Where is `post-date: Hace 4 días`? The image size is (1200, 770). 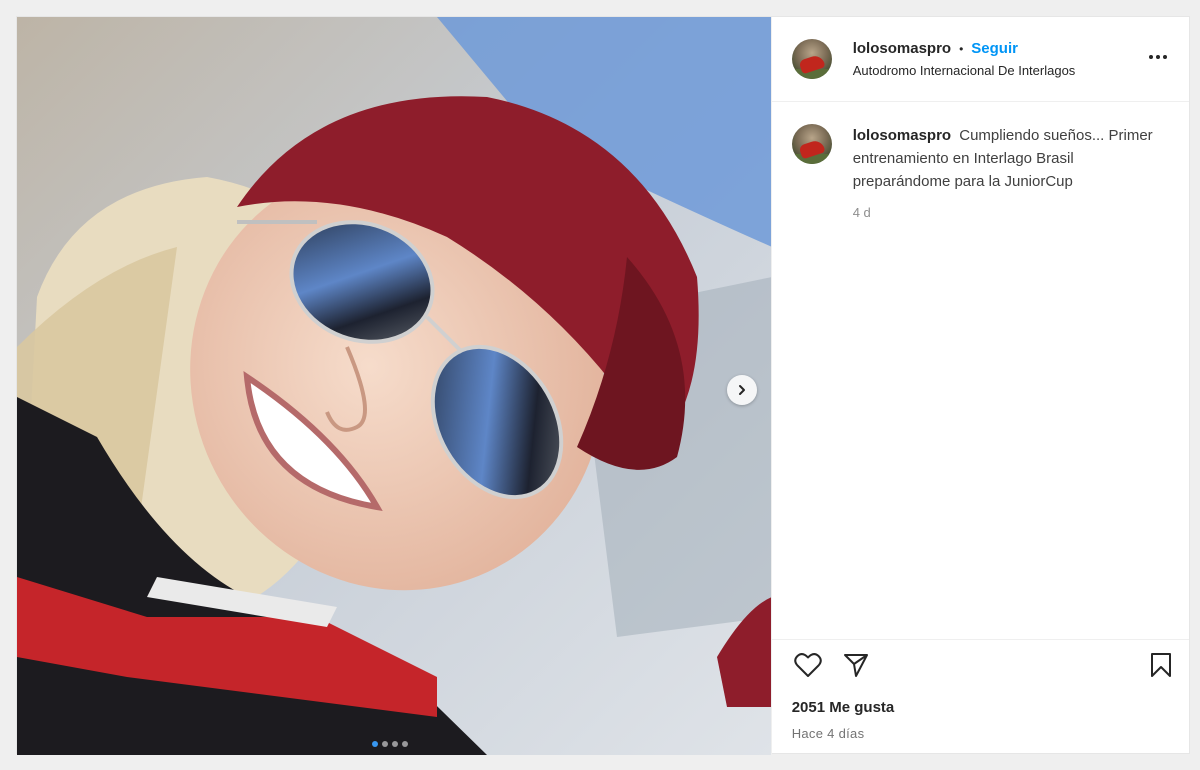
post-date: Hace 4 días is located at coordinates (828, 733).